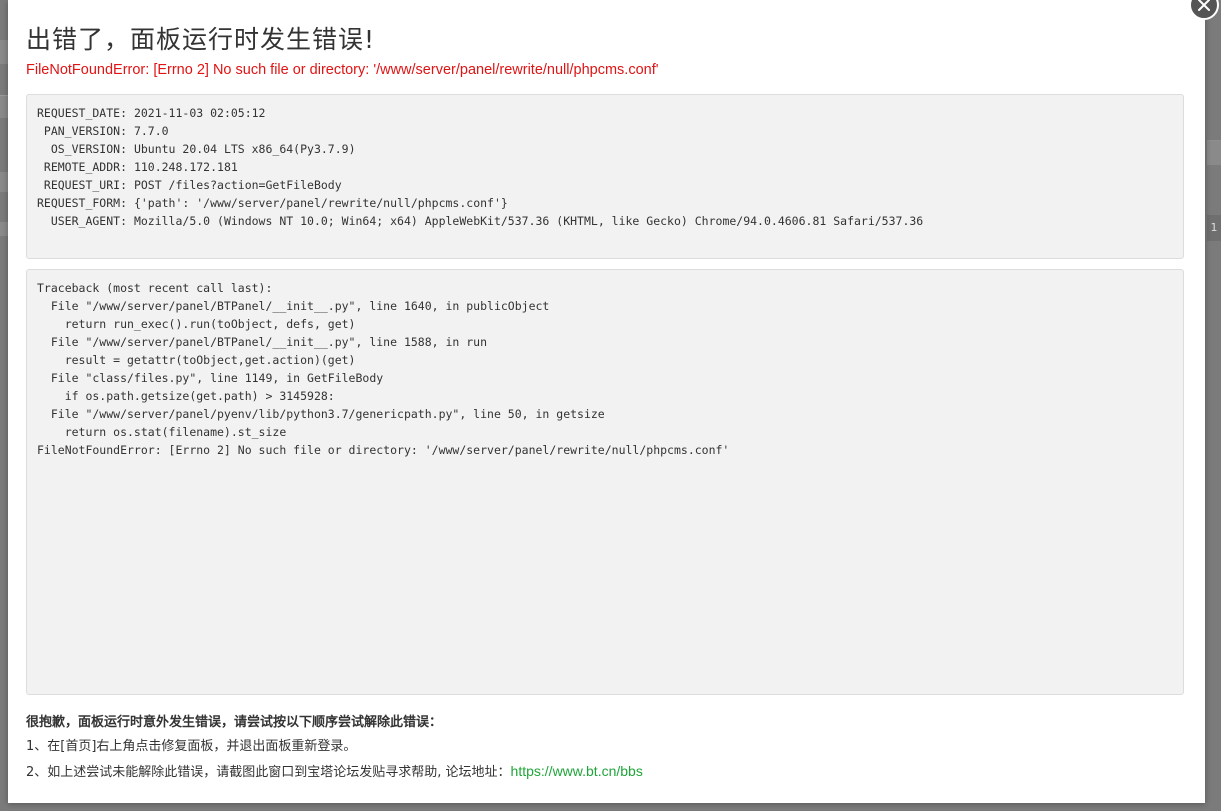  What do you see at coordinates (155, 288) in the screenshot?
I see `traceback-line: Traceback (most recent call last):` at bounding box center [155, 288].